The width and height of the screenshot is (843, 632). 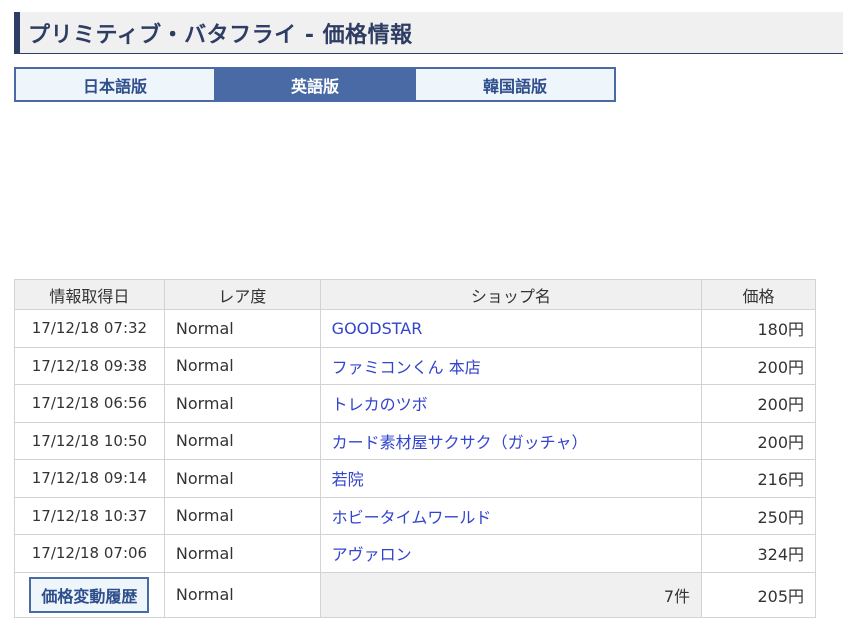 I want to click on table-row: 17/12/18 06:56 Normal トレカのツボ 200円, so click(x=415, y=403).